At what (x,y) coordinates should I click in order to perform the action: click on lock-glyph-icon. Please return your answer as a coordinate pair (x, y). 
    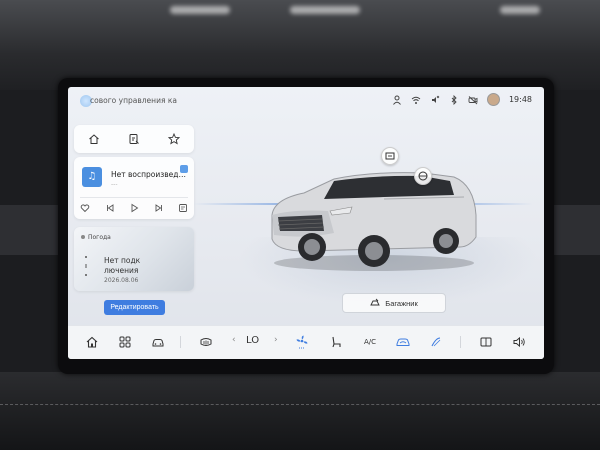
    Looking at the image, I should click on (423, 176).